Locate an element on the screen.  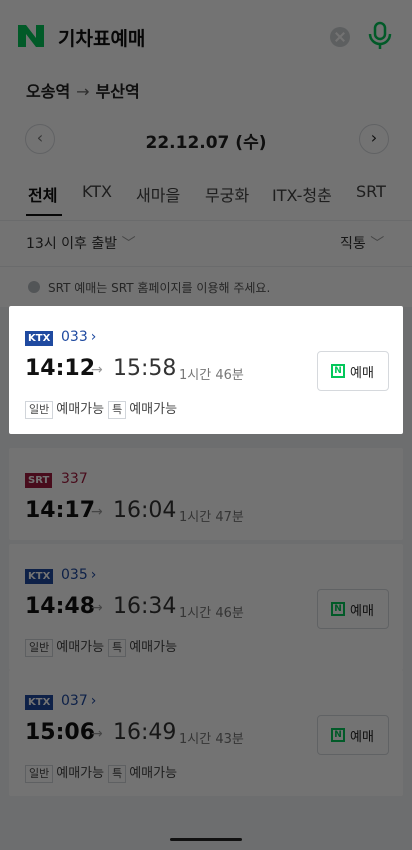
notice-text: SRT 예매는 SRT 홈페이지를 이용해 주세요. is located at coordinates (159, 288).